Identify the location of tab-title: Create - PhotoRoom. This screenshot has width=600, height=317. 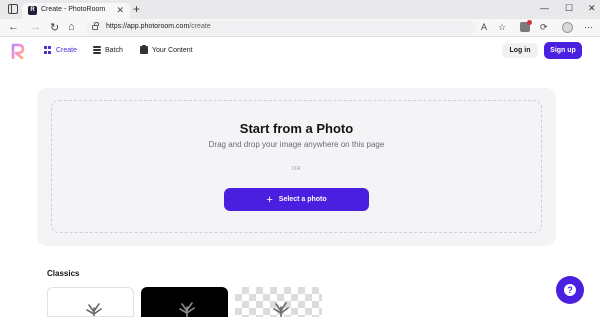
(73, 9).